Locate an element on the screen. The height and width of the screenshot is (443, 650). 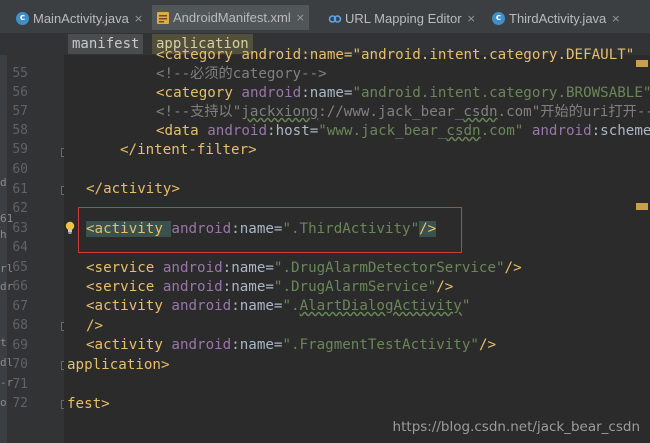
tab-label: AndroidManifest.xml is located at coordinates (232, 17).